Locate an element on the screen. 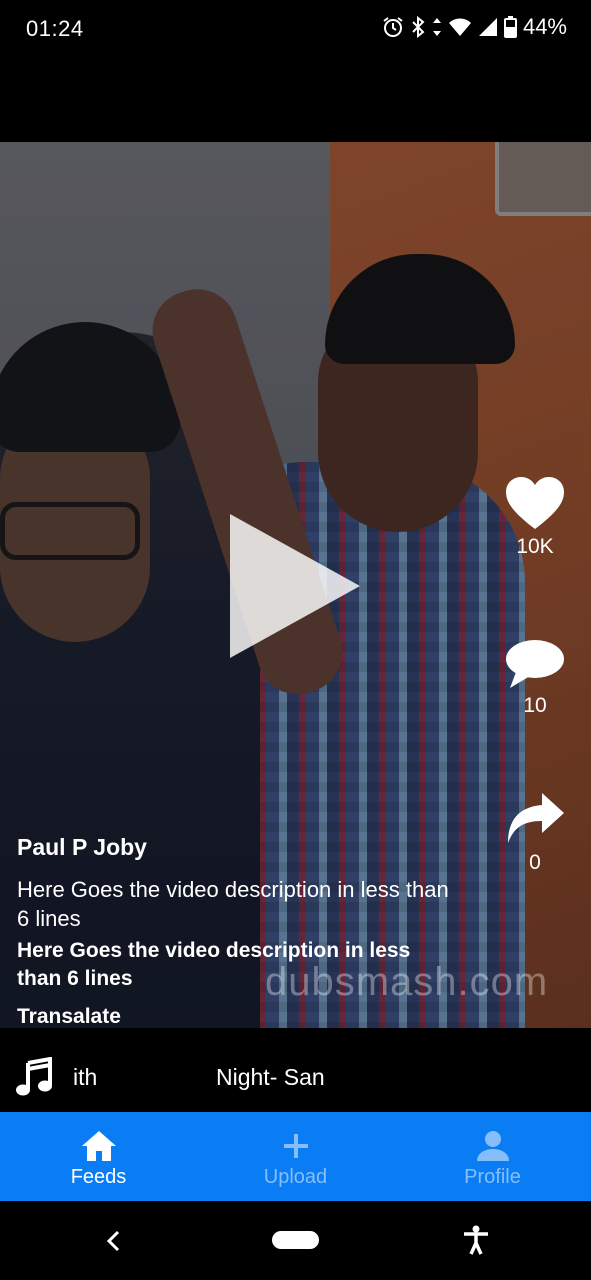  bottom-nav: Feeds Upload Profile is located at coordinates (295, 1156).